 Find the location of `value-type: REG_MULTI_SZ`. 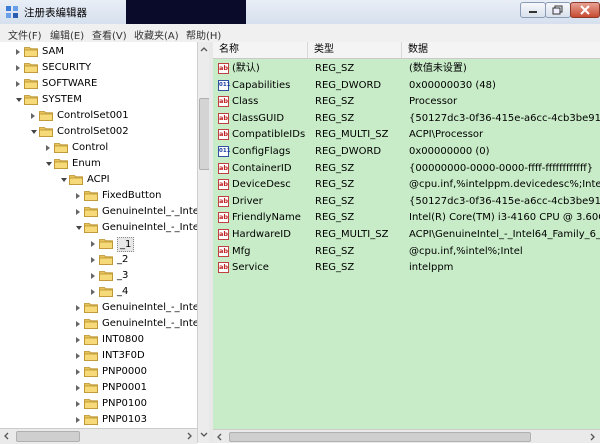

value-type: REG_MULTI_SZ is located at coordinates (352, 135).